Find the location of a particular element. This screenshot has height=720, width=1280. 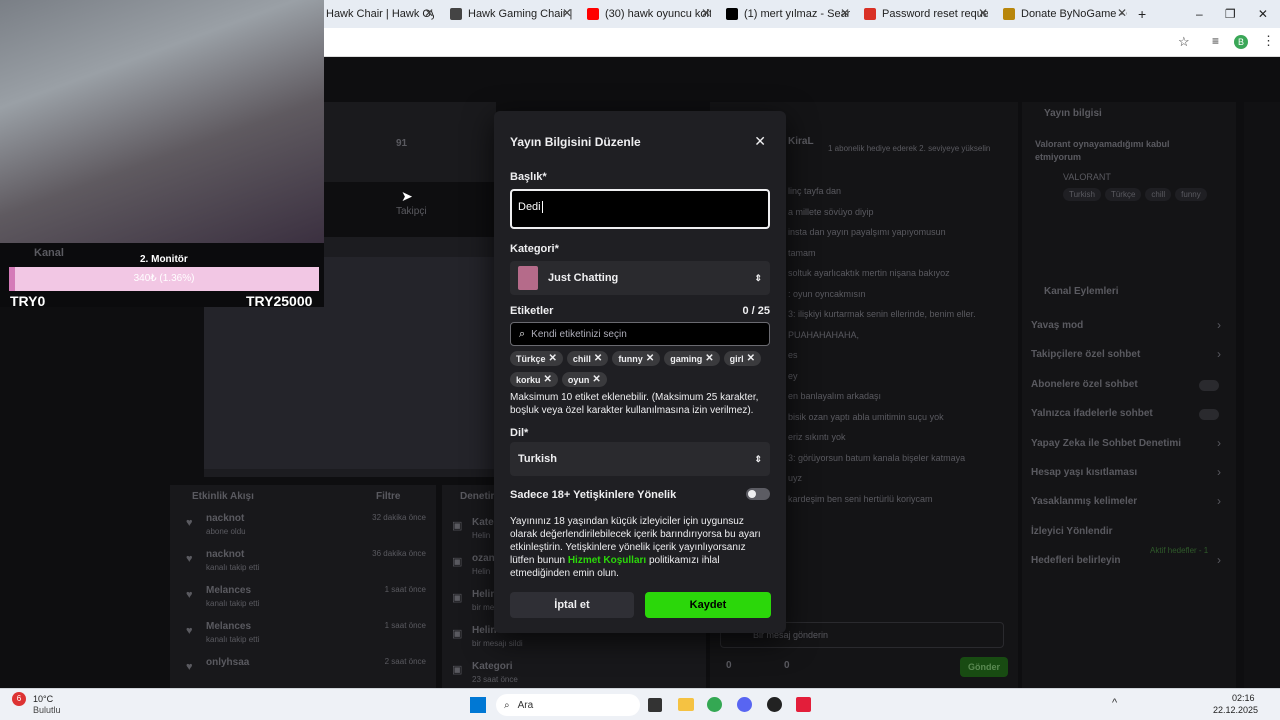

mouse-cursor: ➤ is located at coordinates (407, 196).